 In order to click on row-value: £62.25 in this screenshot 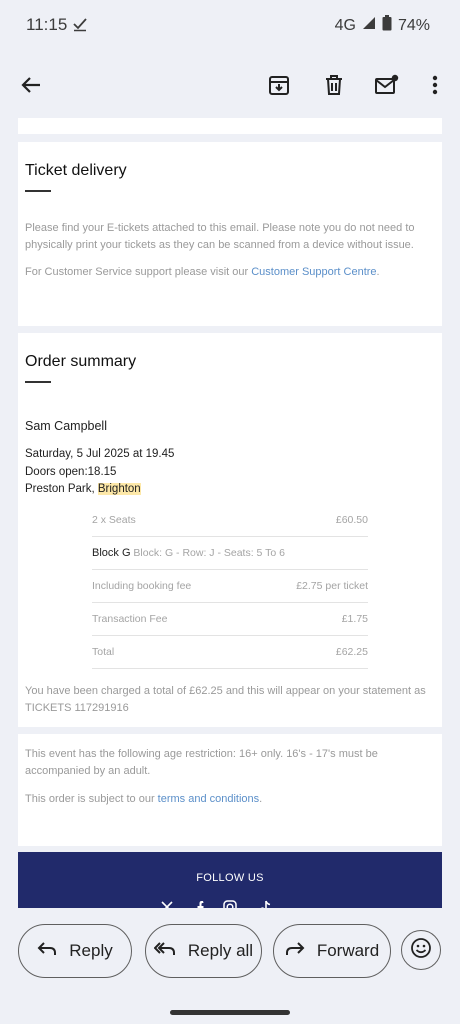, I will do `click(351, 652)`.